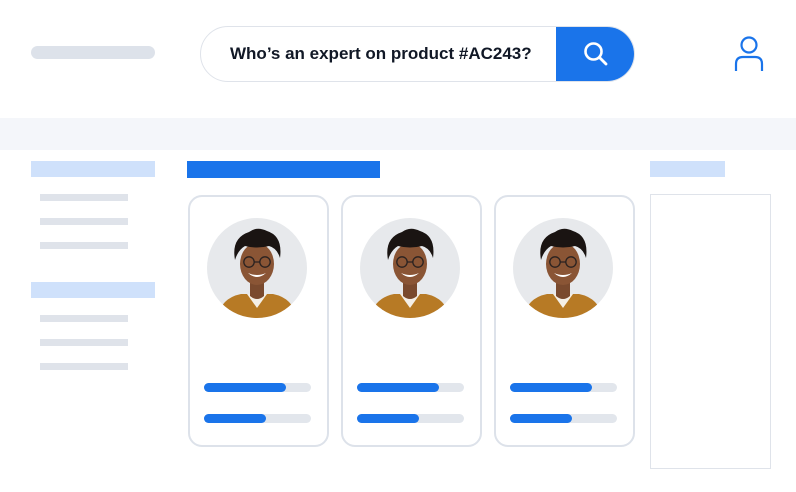 The width and height of the screenshot is (796, 492). Describe the element at coordinates (93, 52) in the screenshot. I see `logo-placeholder` at that location.